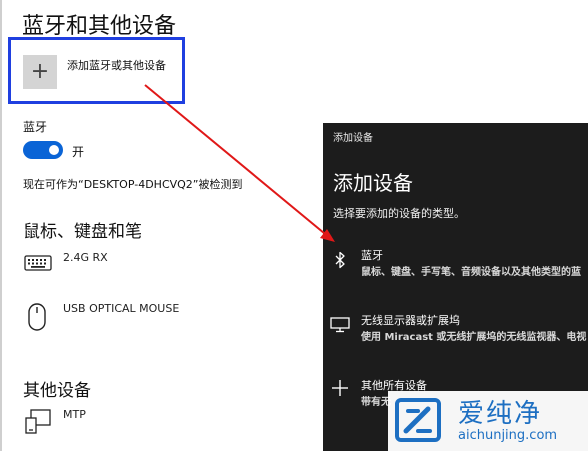  Describe the element at coordinates (410, 320) in the screenshot. I see `option-title-wireless-display: 无线显示器或扩展坞` at that location.